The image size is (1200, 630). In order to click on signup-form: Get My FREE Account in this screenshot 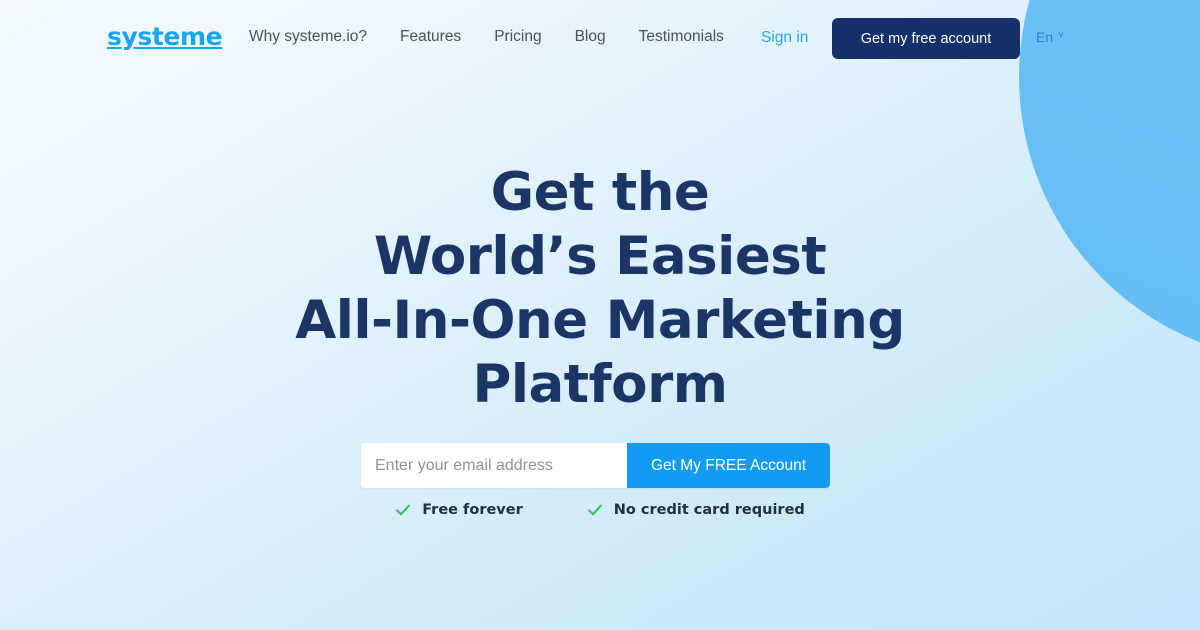, I will do `click(595, 465)`.